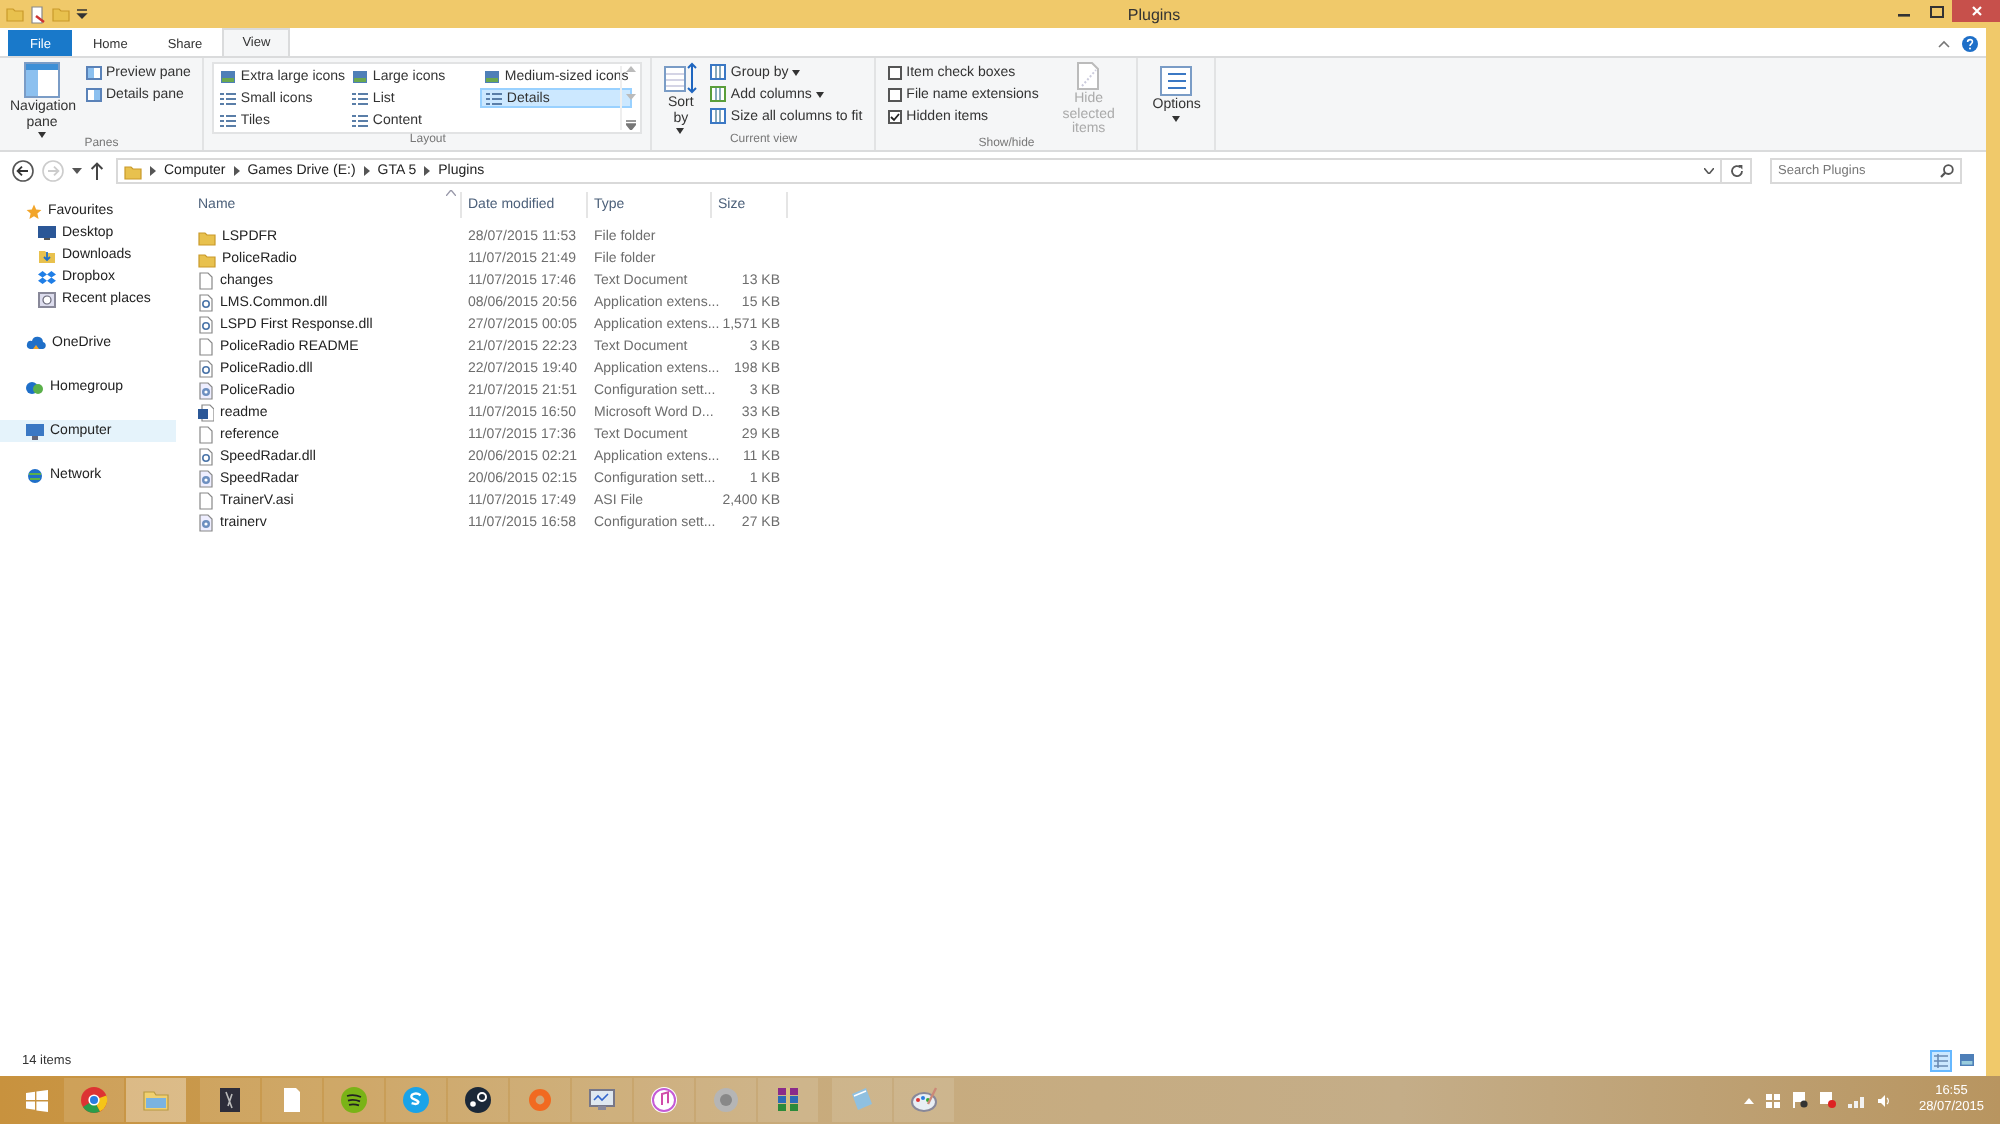  I want to click on list-icon, so click(360, 98).